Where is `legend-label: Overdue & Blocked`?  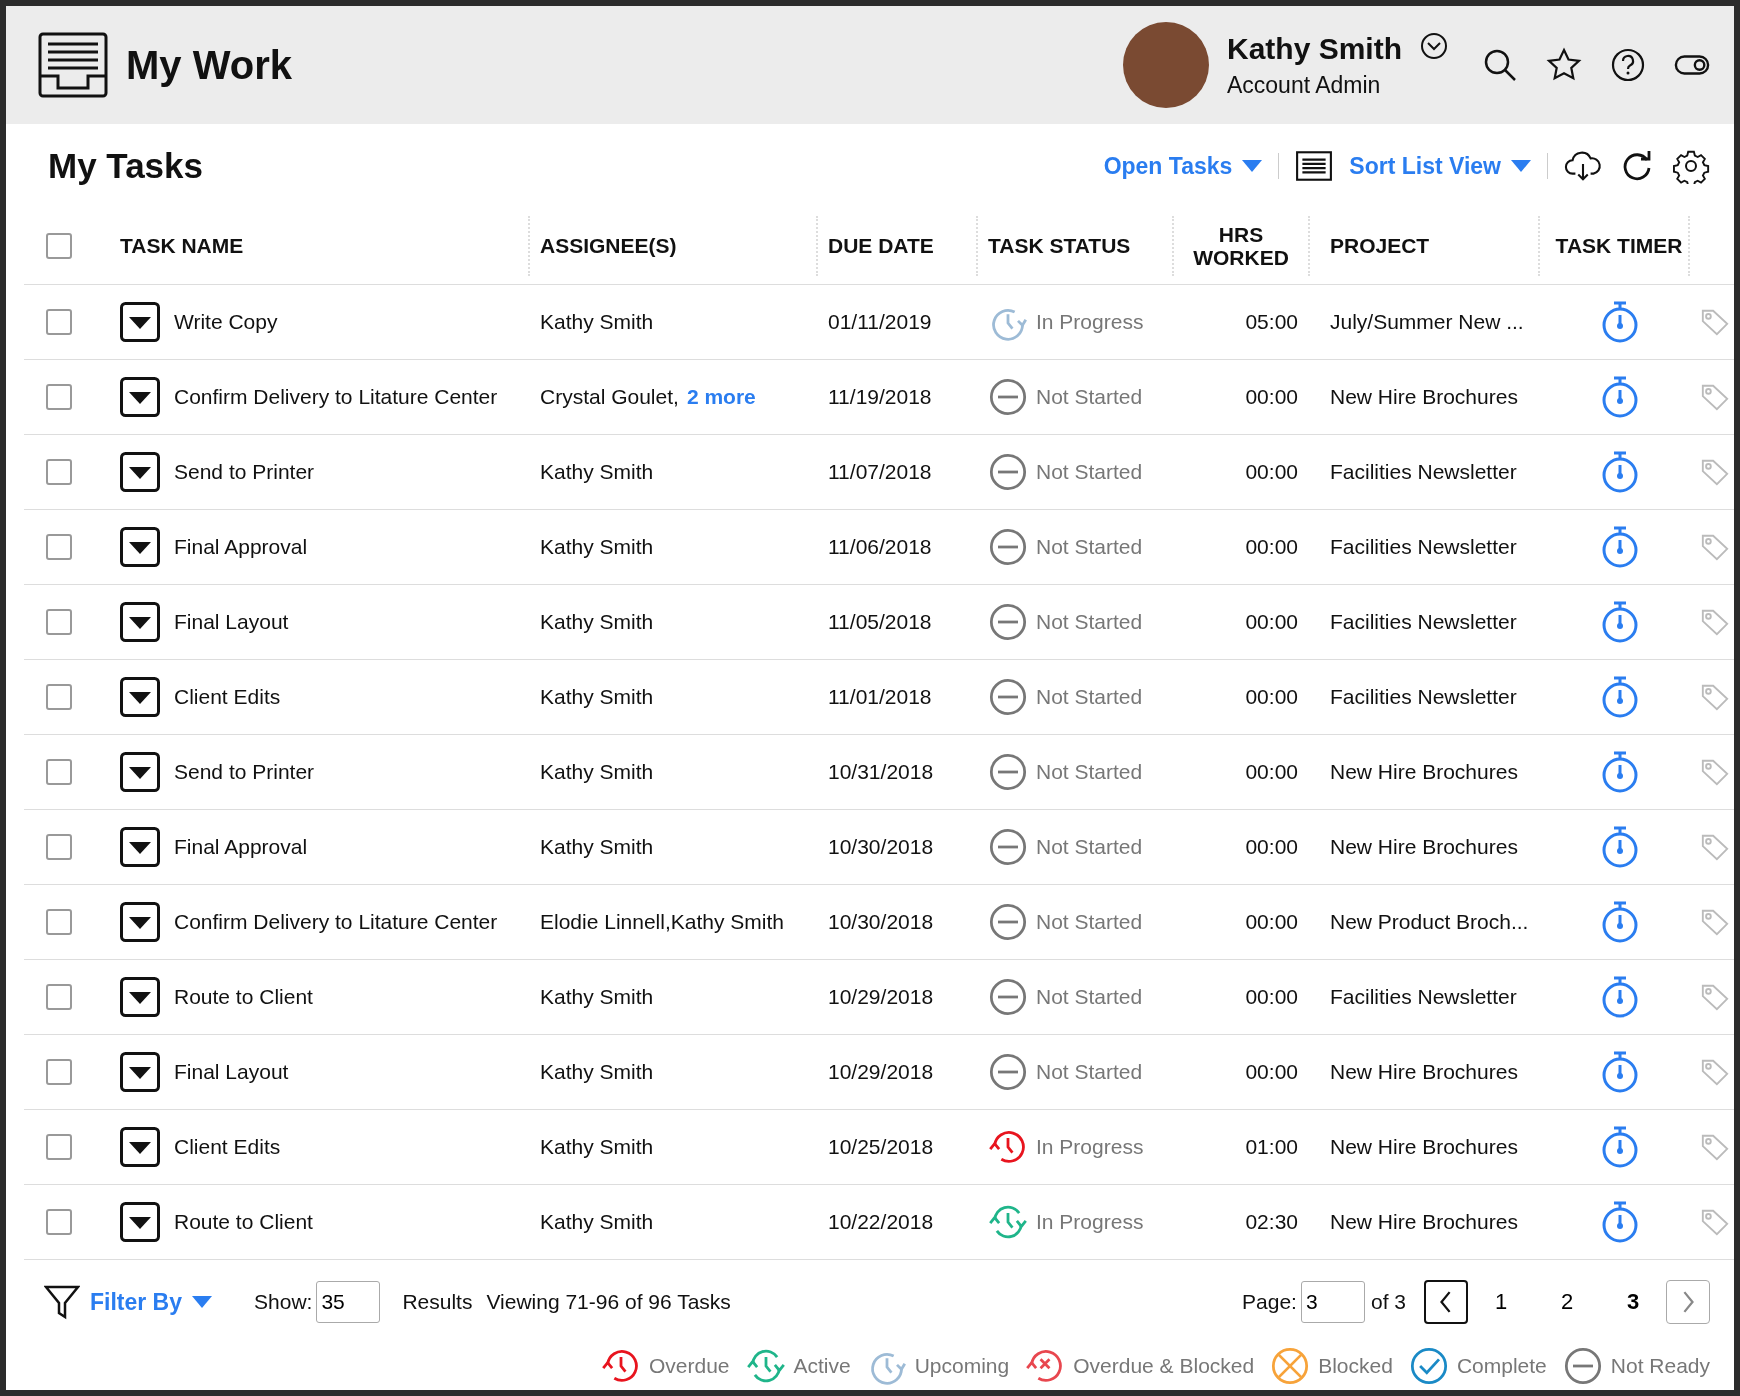
legend-label: Overdue & Blocked is located at coordinates (1164, 1366).